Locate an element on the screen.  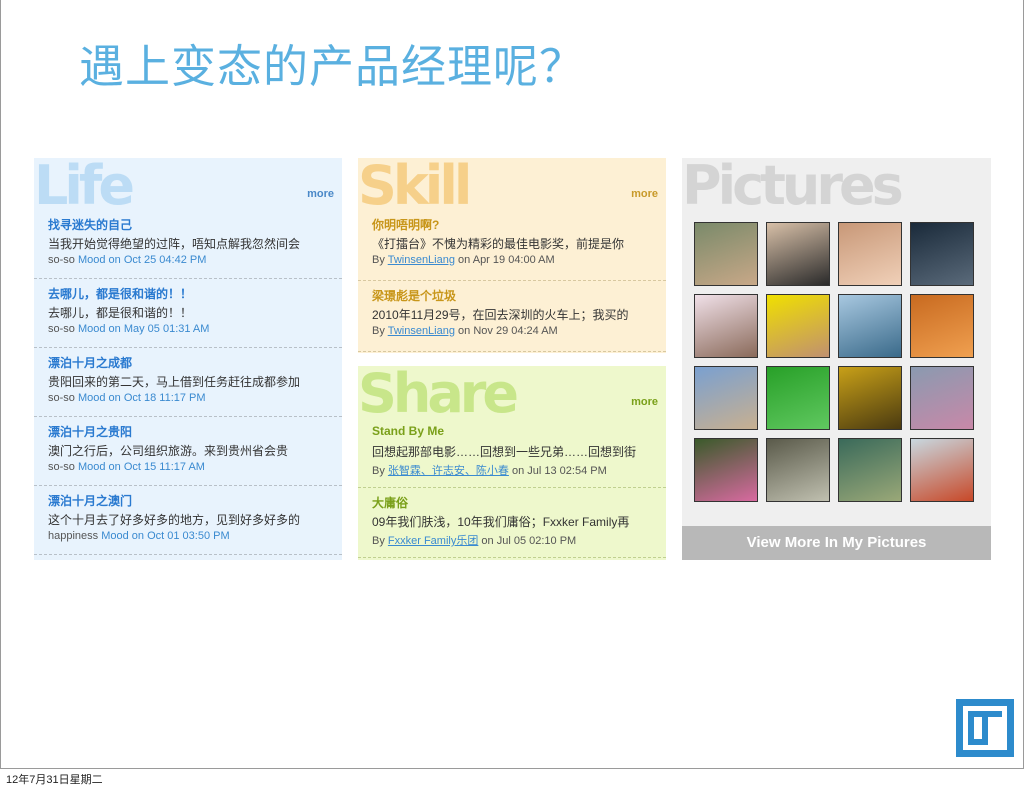
mood-date: Mood on May 05 01:31 AM is located at coordinates (143, 329).